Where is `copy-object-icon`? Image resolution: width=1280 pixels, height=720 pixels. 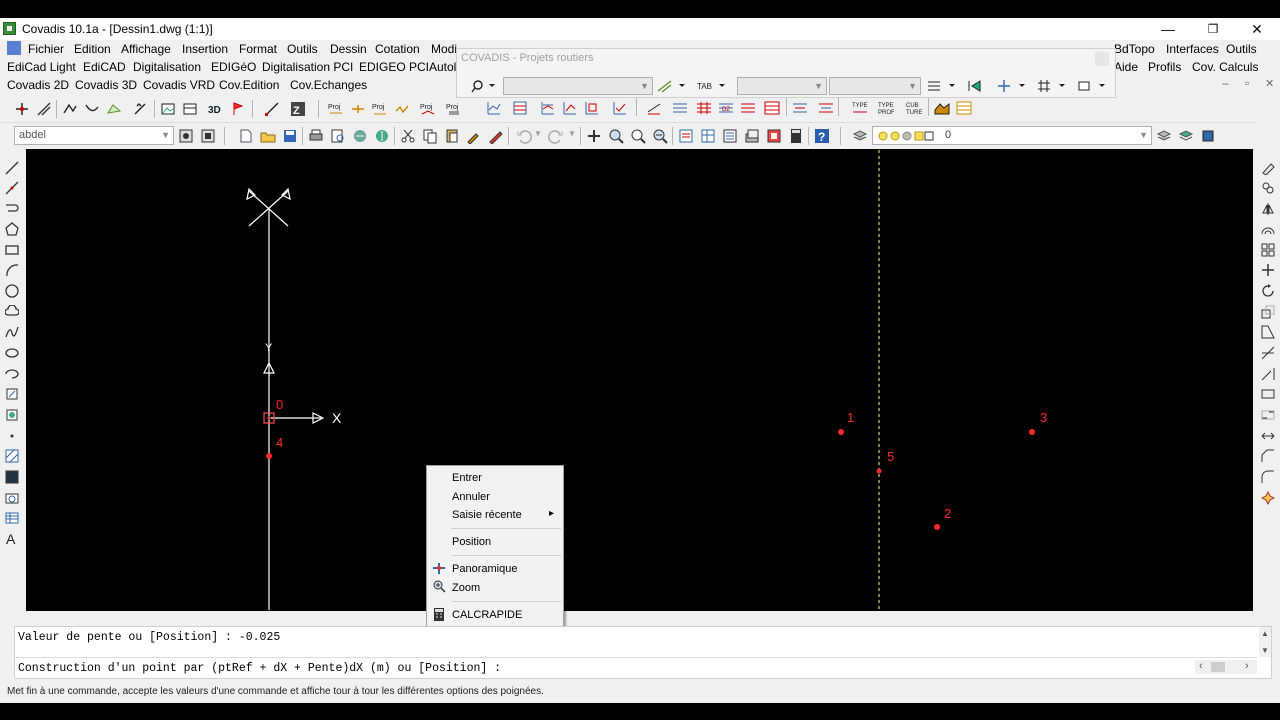 copy-object-icon is located at coordinates (1268, 188).